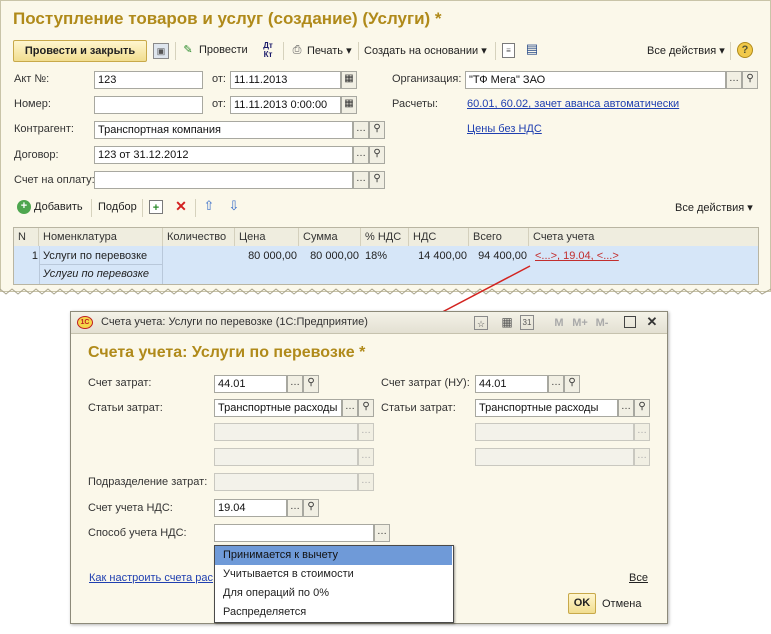 The width and height of the screenshot is (771, 634). I want to click on cost-account-tax-field: 44.01, so click(511, 384).